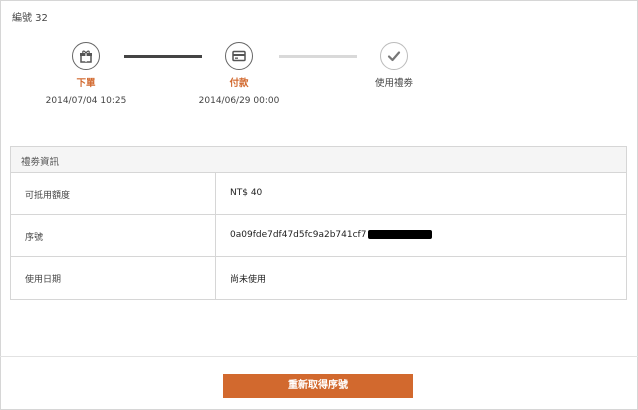 Image resolution: width=638 pixels, height=410 pixels. I want to click on usage-date-value: 尚未使用, so click(248, 280).